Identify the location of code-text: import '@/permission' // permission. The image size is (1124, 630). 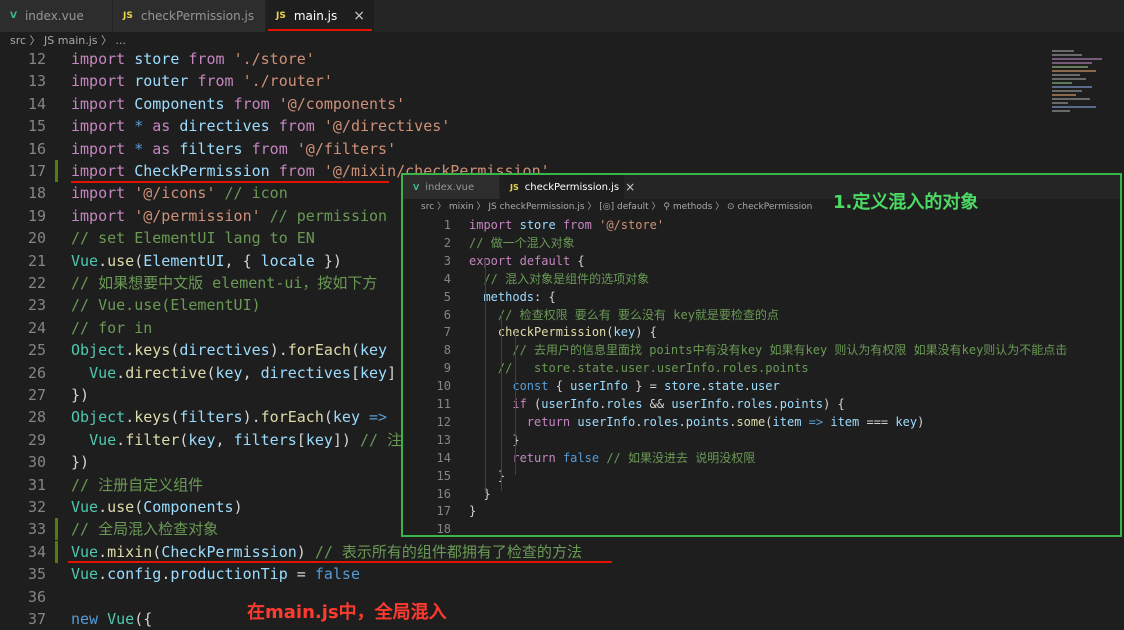
(229, 216).